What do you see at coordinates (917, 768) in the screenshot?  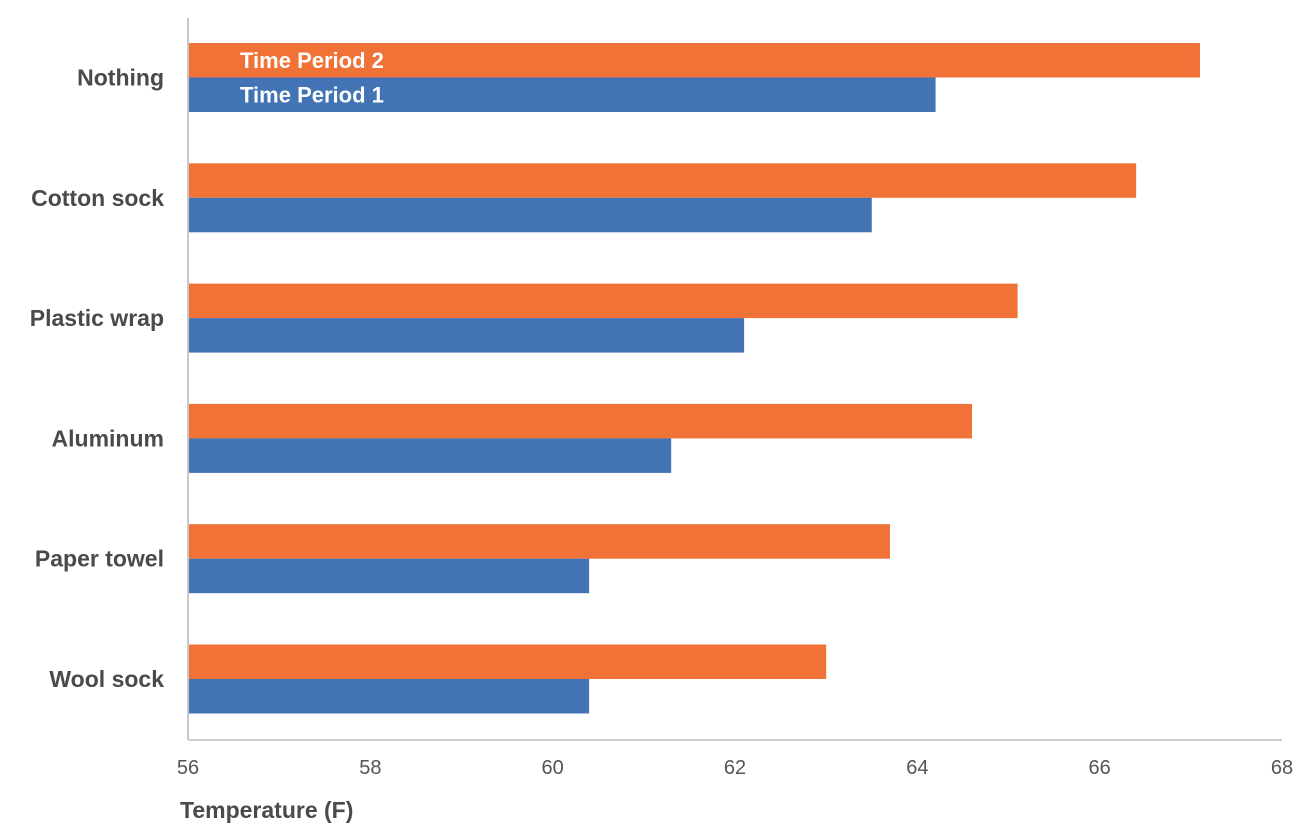 I see `x-tick-label: 64` at bounding box center [917, 768].